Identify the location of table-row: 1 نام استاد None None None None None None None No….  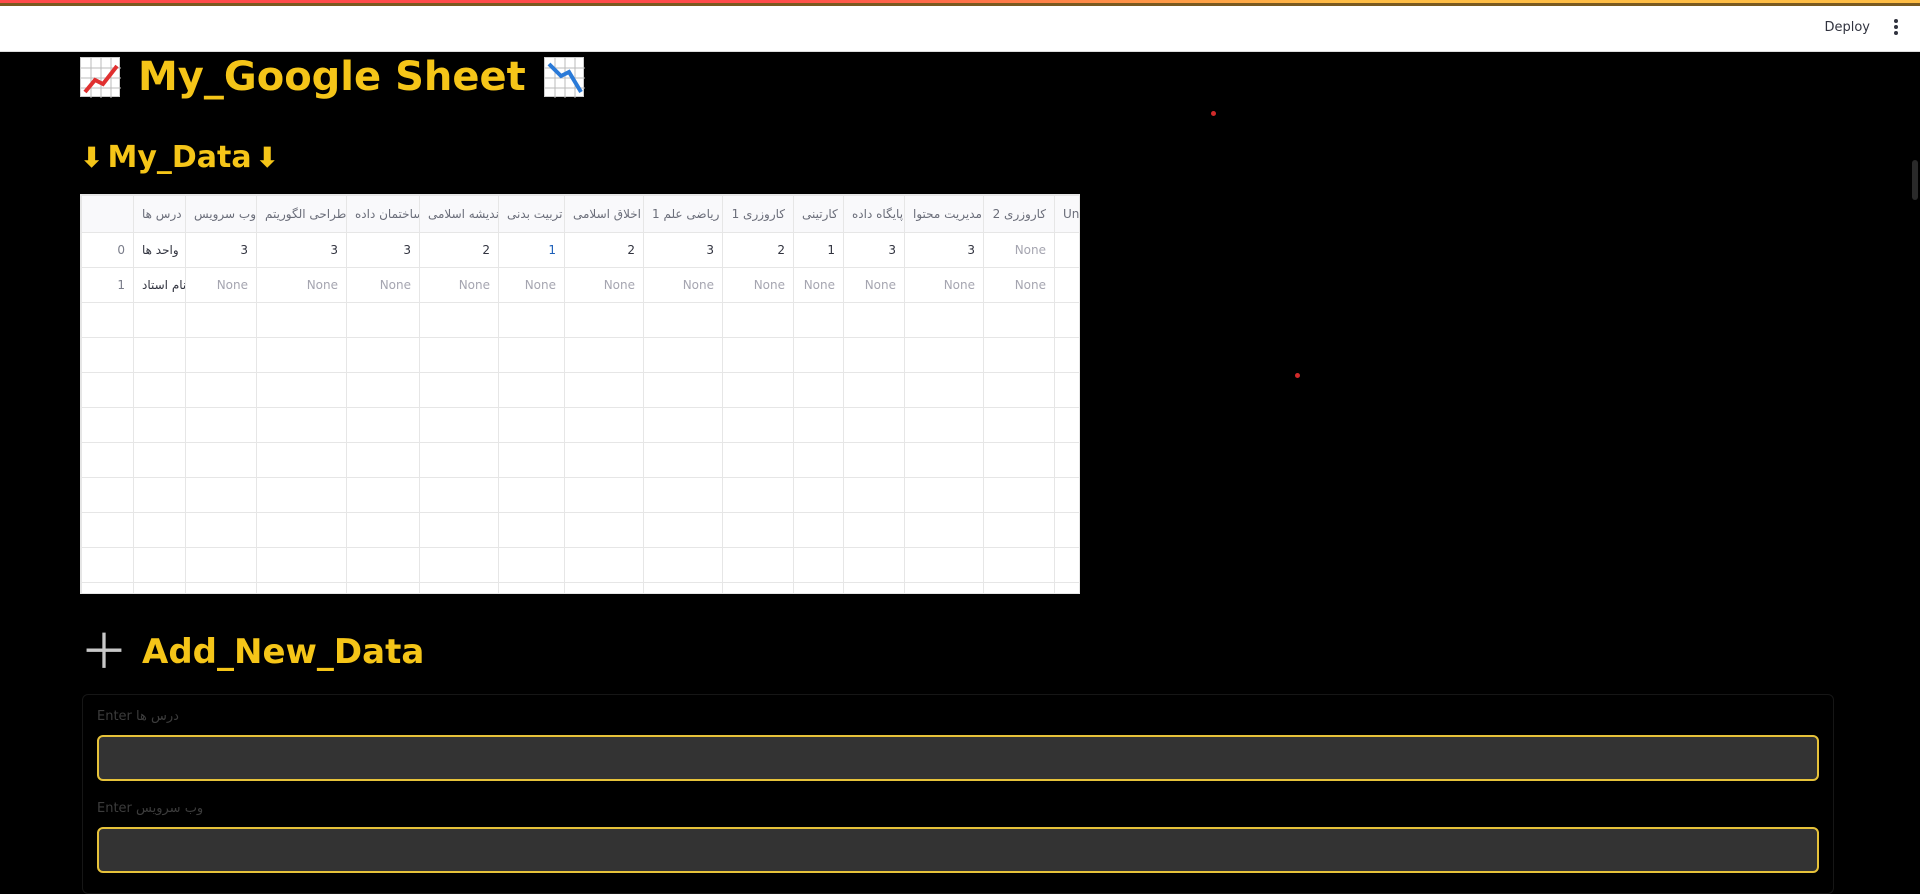
(580, 285).